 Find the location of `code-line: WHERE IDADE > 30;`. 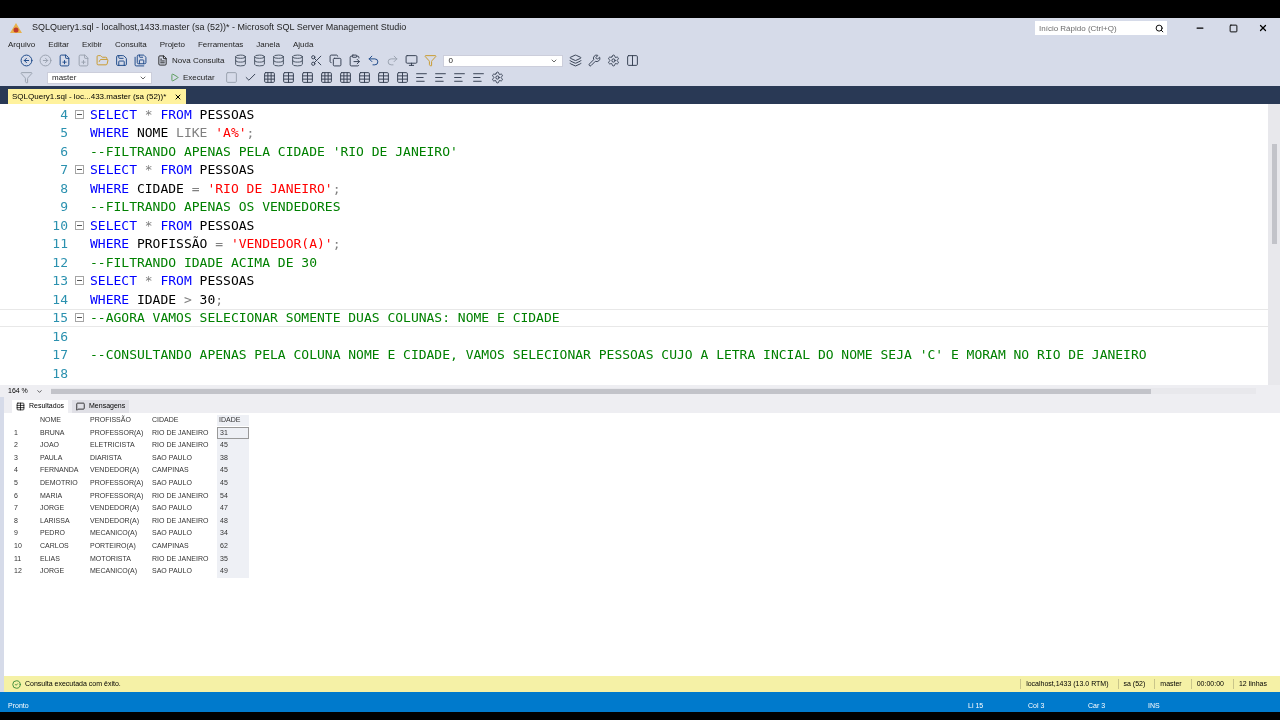

code-line: WHERE IDADE > 30; is located at coordinates (157, 299).